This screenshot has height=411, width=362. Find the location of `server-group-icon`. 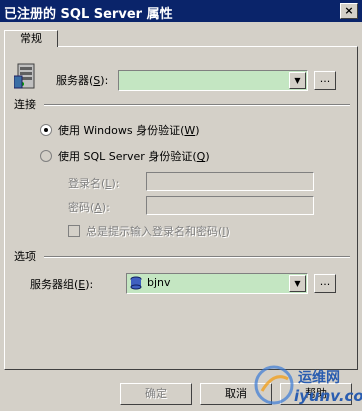

server-group-icon is located at coordinates (136, 283).